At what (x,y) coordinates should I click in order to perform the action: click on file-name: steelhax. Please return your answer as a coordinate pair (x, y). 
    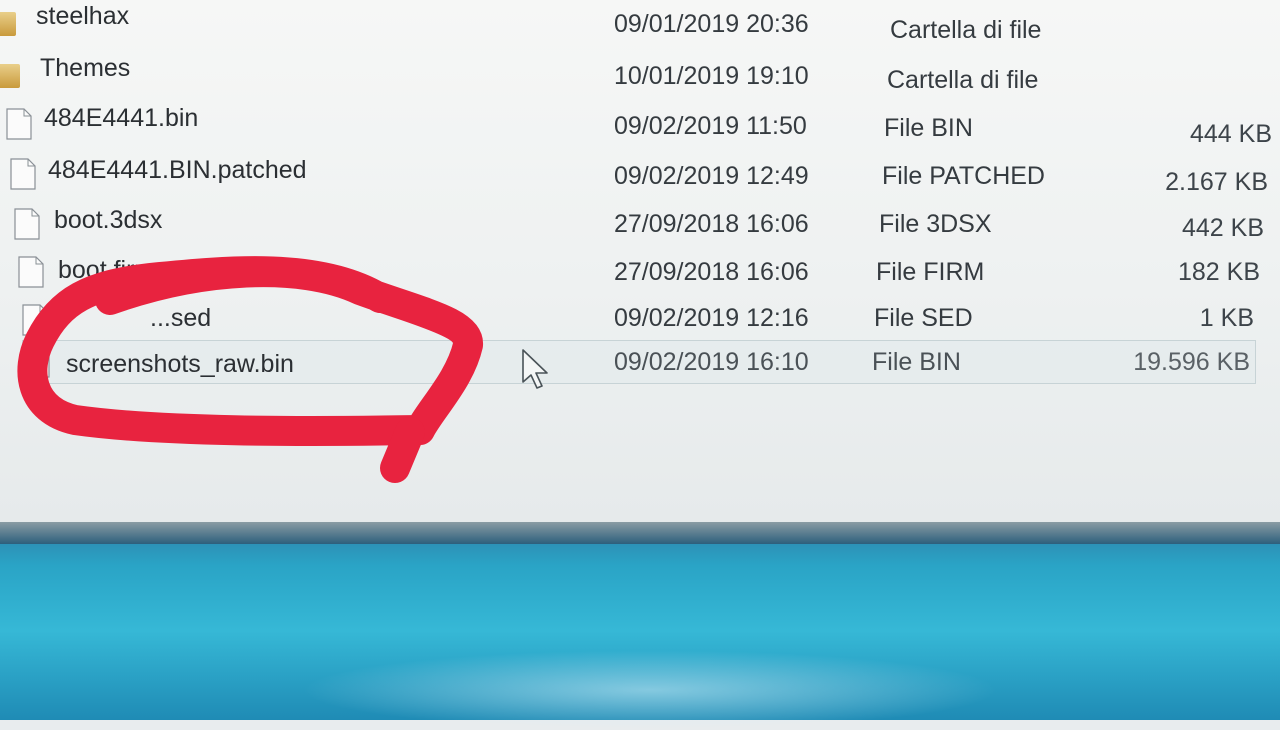
    Looking at the image, I should click on (83, 16).